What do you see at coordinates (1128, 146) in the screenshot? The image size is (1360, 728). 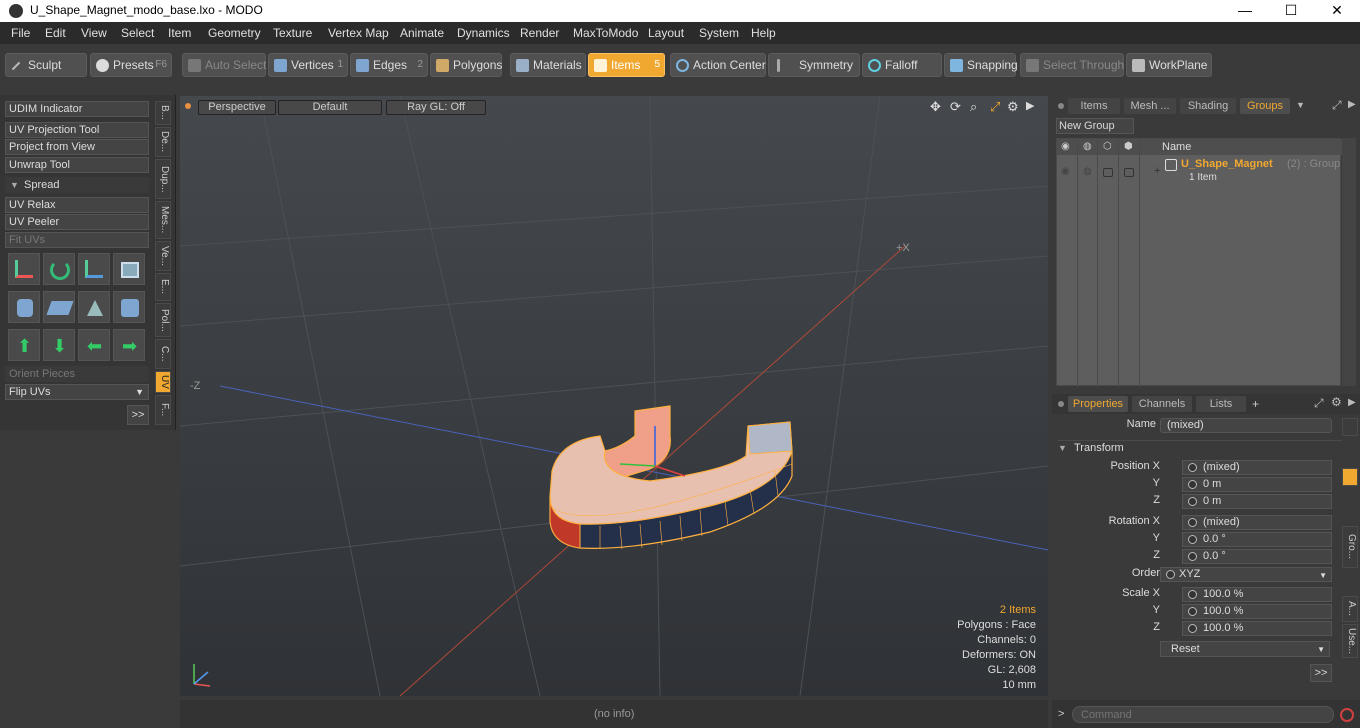 I see `select-icon: ⬢` at bounding box center [1128, 146].